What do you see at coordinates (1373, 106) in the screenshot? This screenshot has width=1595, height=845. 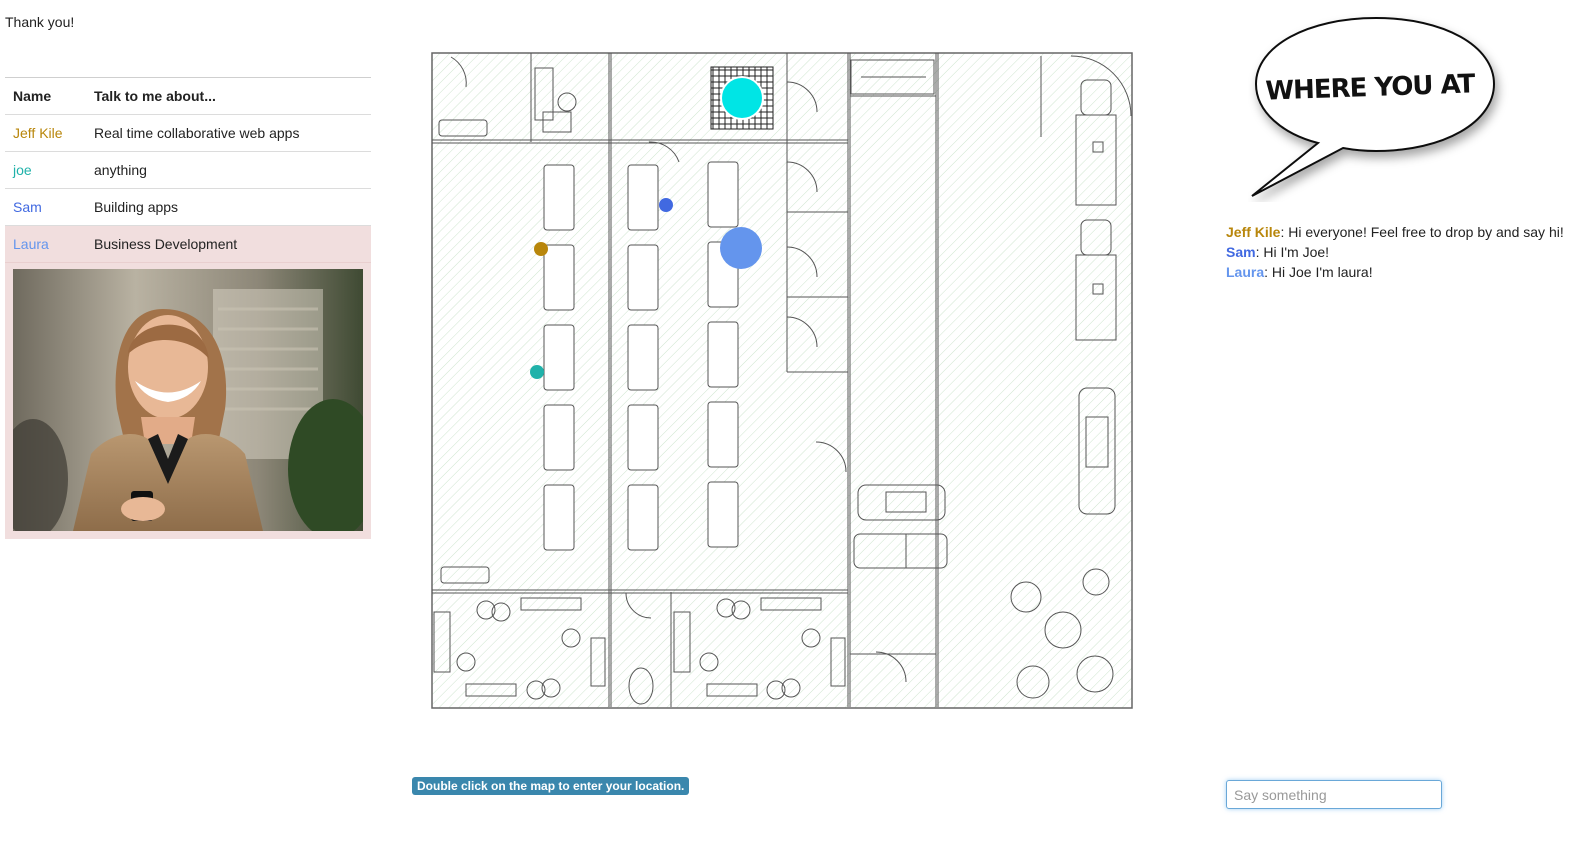 I see `speech-bubble-logo: WHERE YOU AT` at bounding box center [1373, 106].